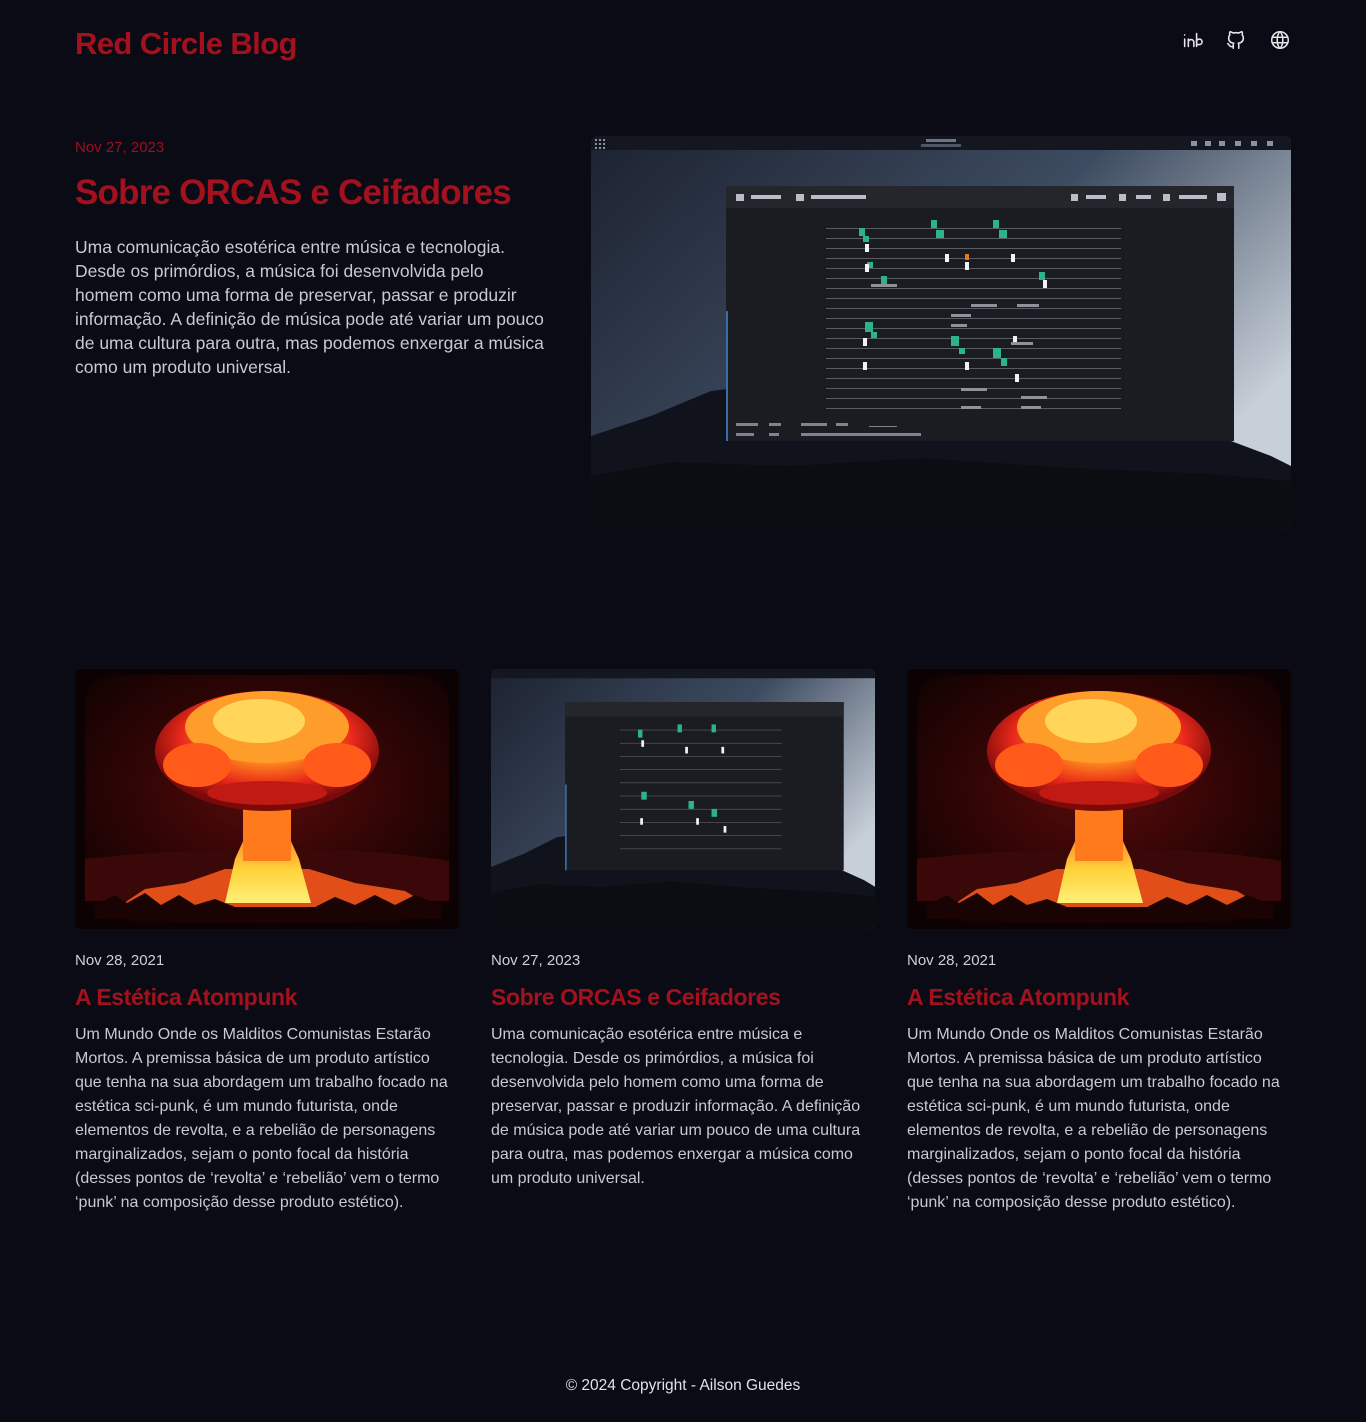 The height and width of the screenshot is (1422, 1366). Describe the element at coordinates (941, 333) in the screenshot. I see `featured-post-image` at that location.